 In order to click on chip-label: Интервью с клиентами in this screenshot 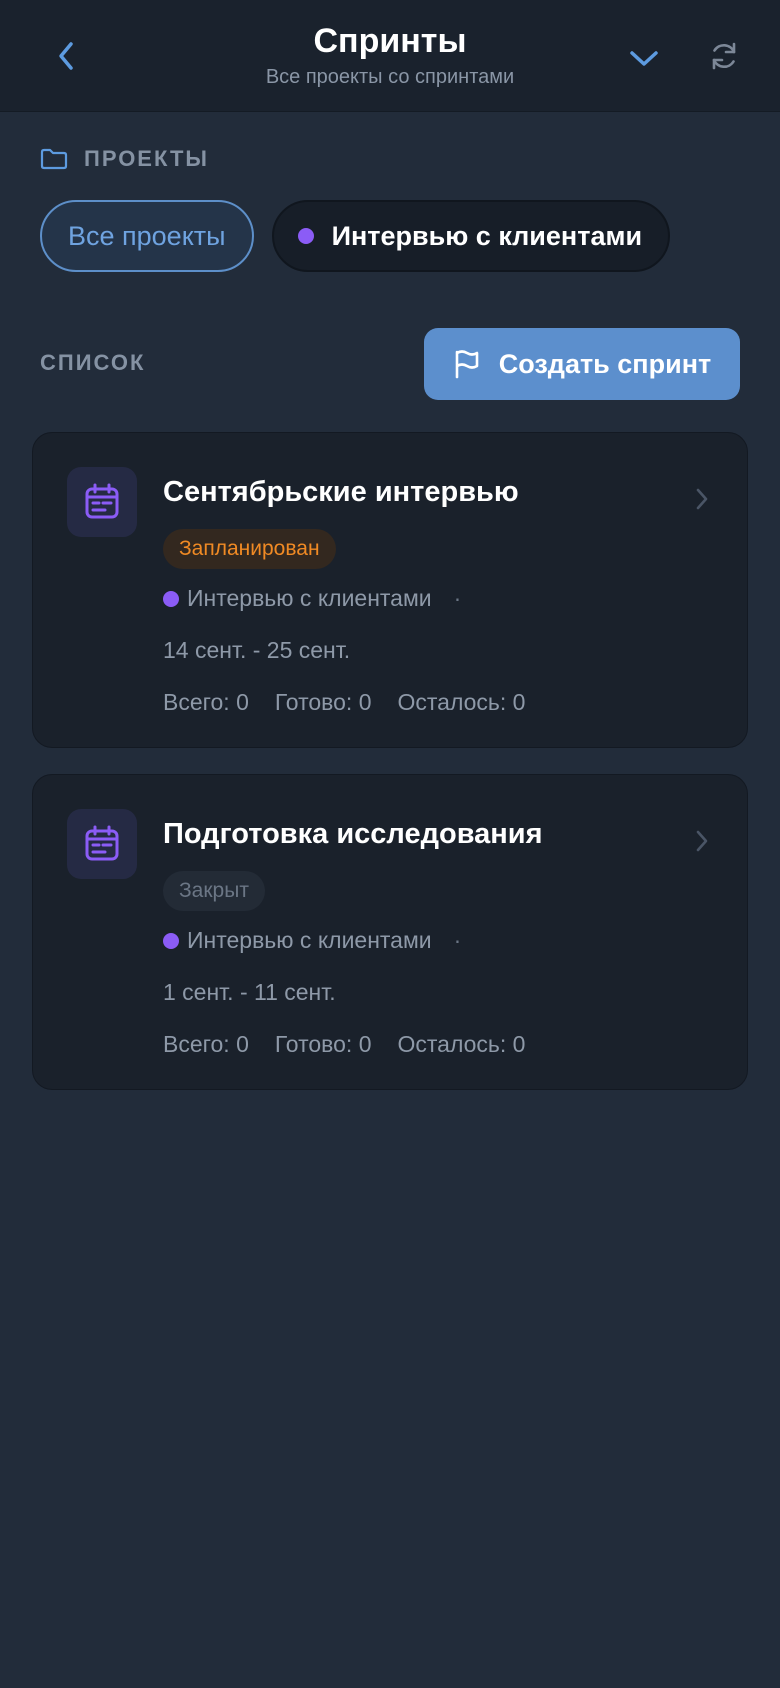, I will do `click(487, 235)`.